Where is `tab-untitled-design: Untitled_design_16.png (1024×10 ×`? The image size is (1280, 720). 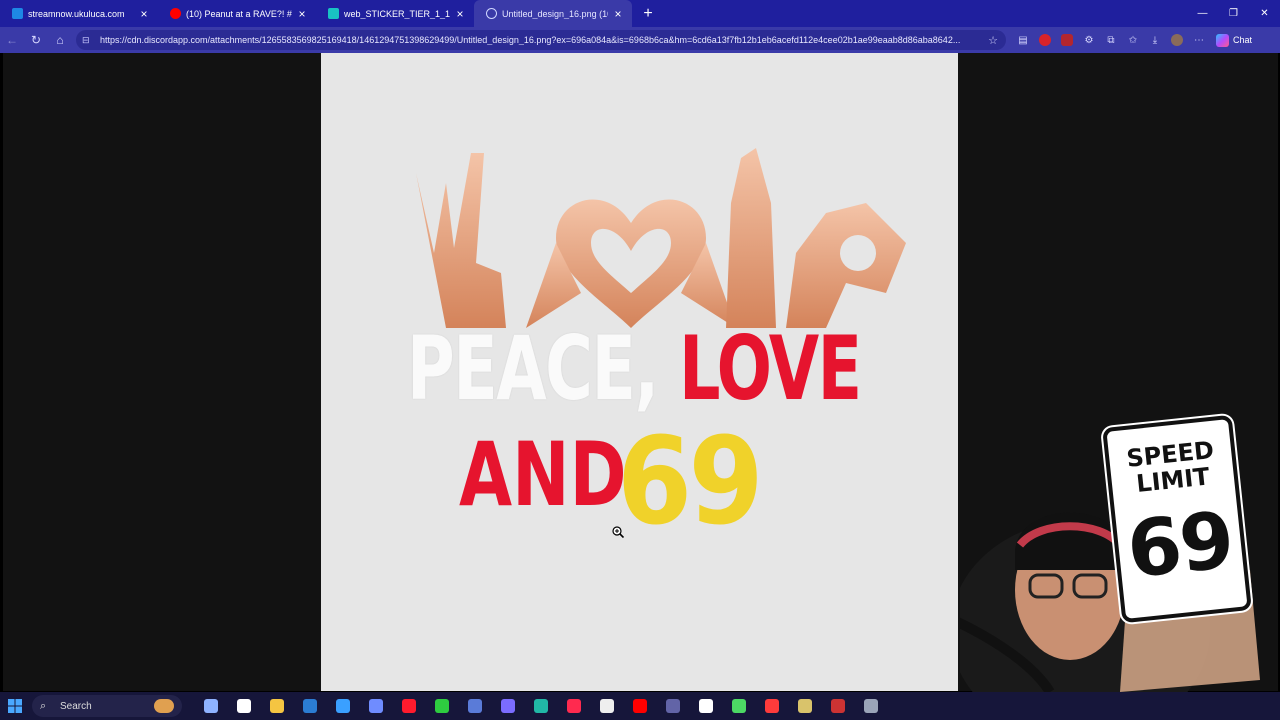
tab-untitled-design: Untitled_design_16.png (1024×10 × is located at coordinates (553, 13).